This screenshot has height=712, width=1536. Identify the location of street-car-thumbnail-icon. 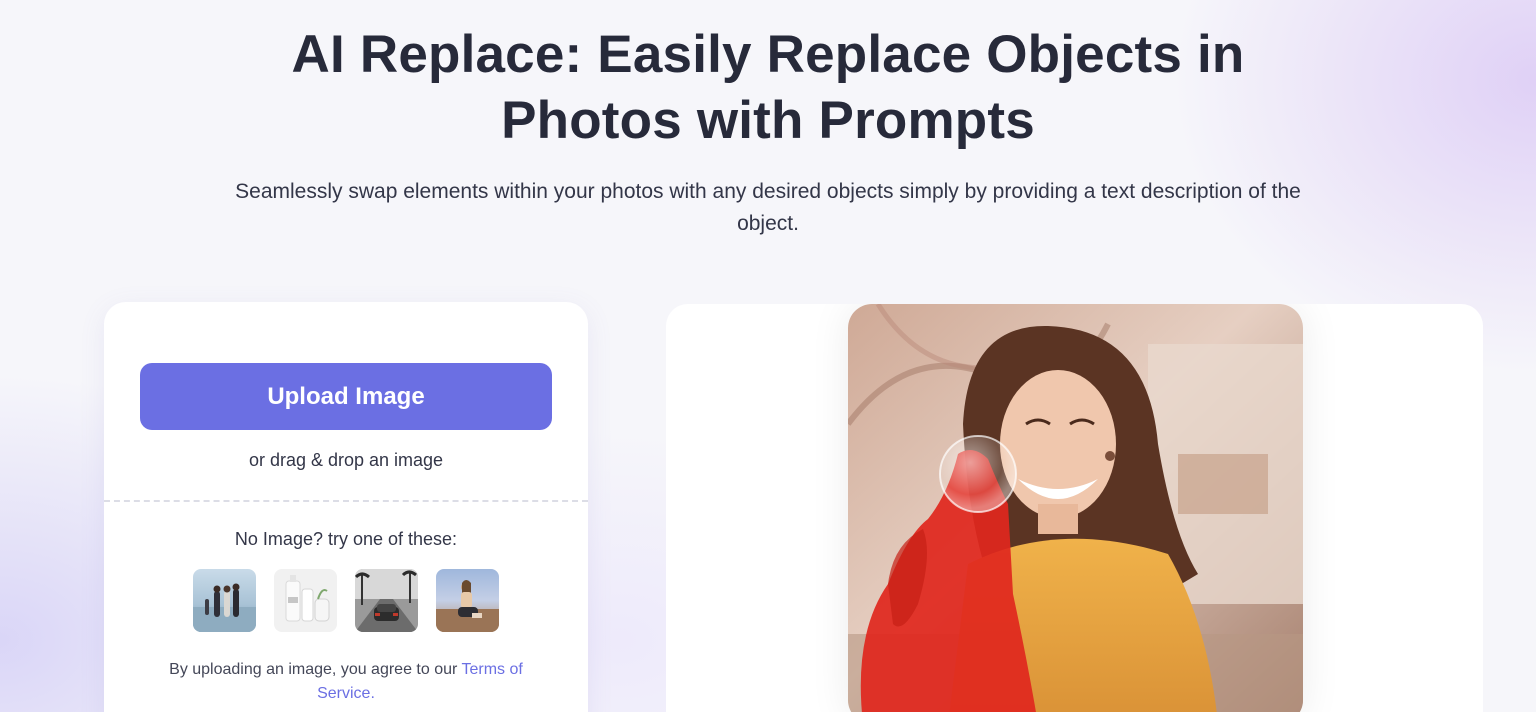
(386, 600).